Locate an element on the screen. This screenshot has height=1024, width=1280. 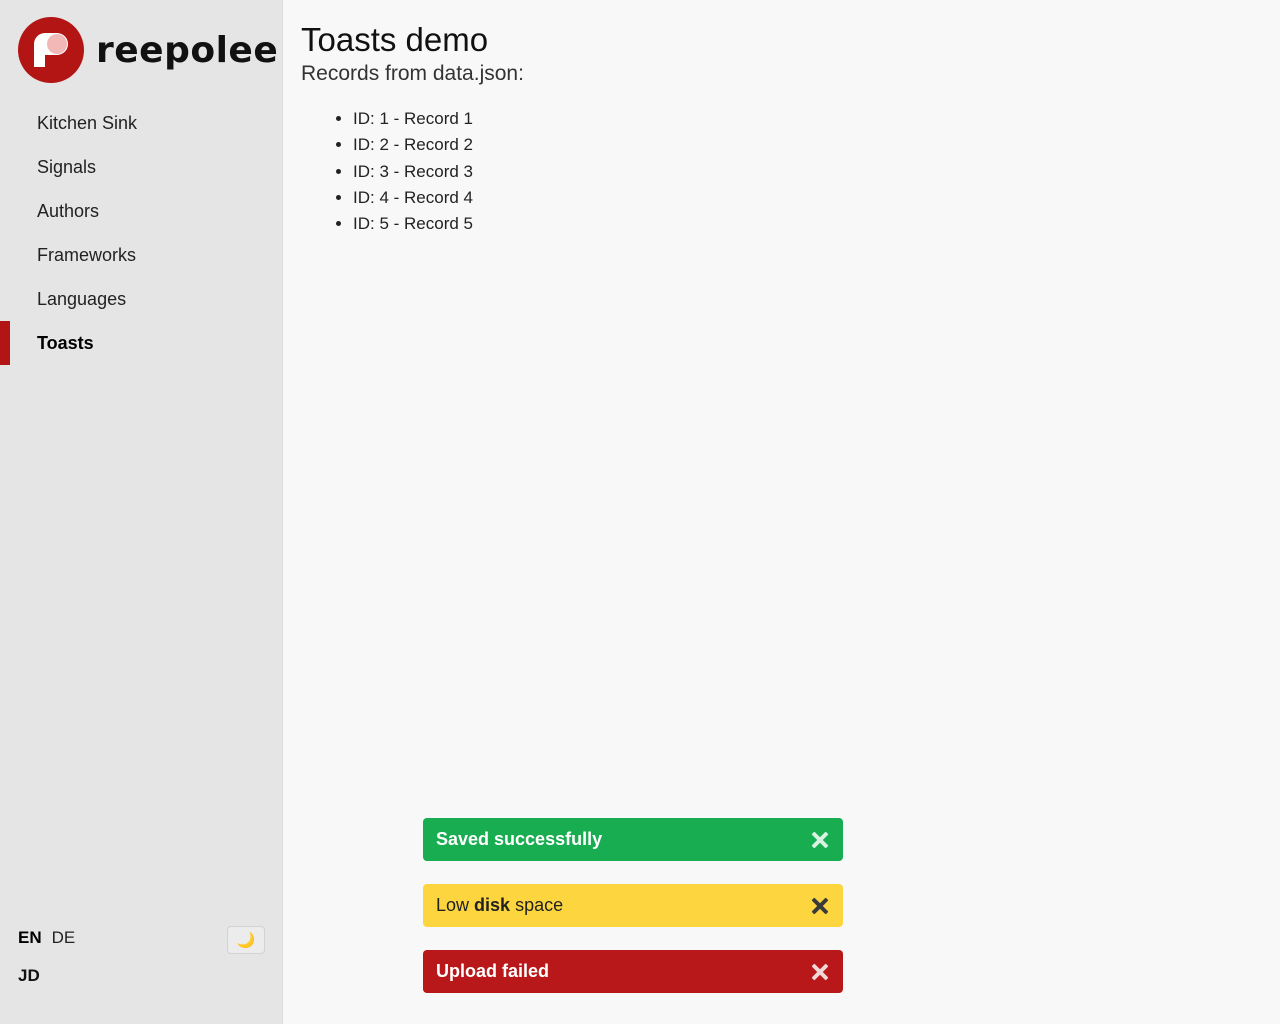
list-item: ID: 3 - Record 3 is located at coordinates (438, 172).